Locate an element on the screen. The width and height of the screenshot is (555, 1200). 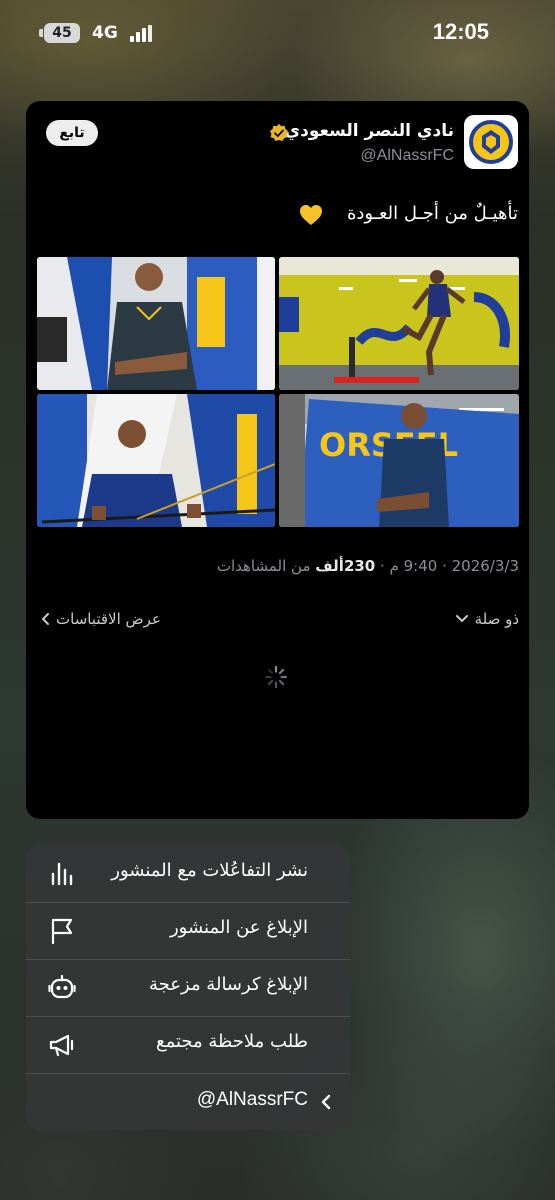
menu-item-label: الإبلاغ عن المنشور is located at coordinates (238, 927).